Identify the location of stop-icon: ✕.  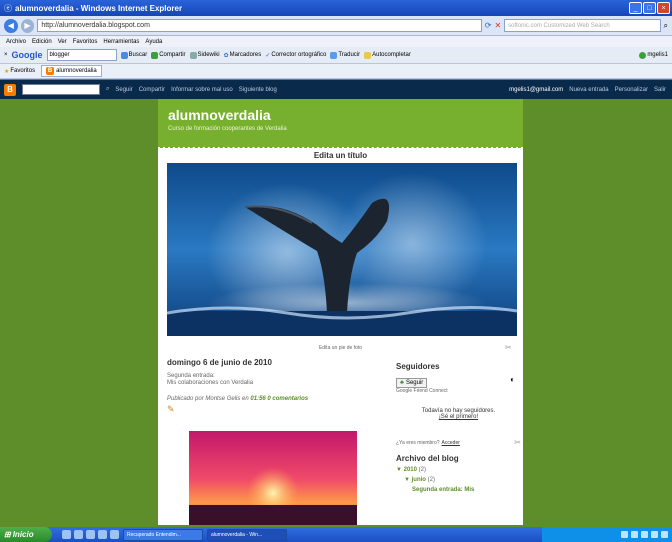
(497, 25).